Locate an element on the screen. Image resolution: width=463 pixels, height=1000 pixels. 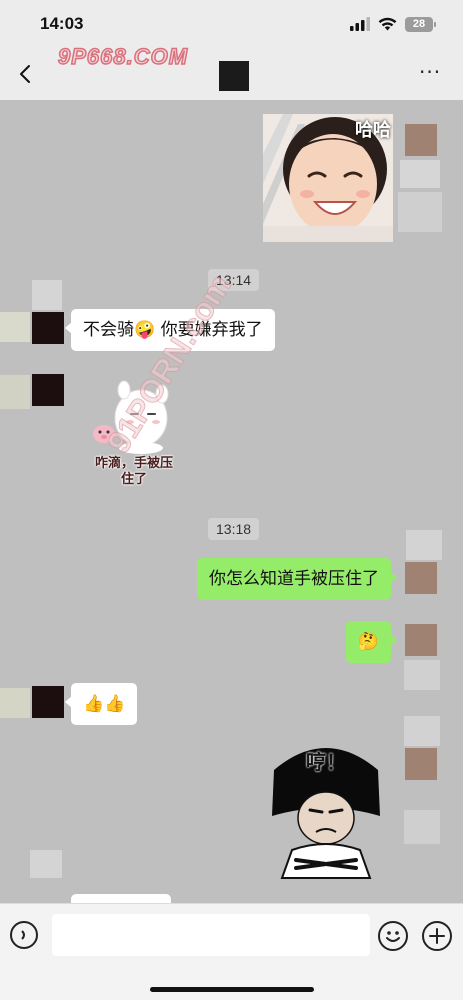
input-bar is located at coordinates (231, 951).